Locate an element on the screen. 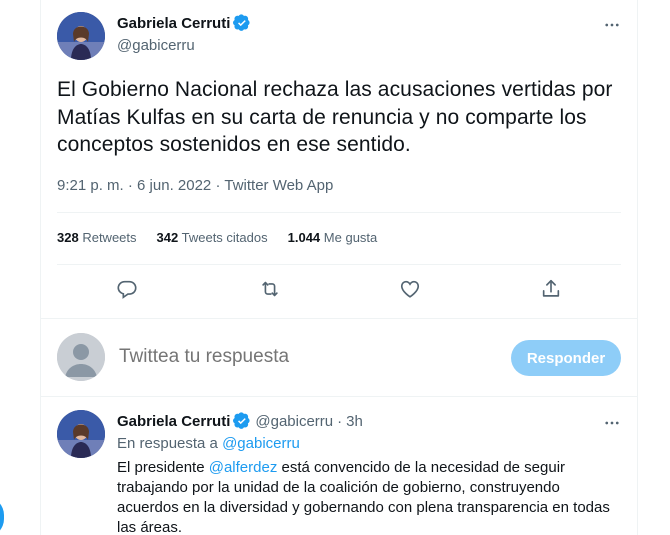  retweets-label: Retweets is located at coordinates (109, 237).